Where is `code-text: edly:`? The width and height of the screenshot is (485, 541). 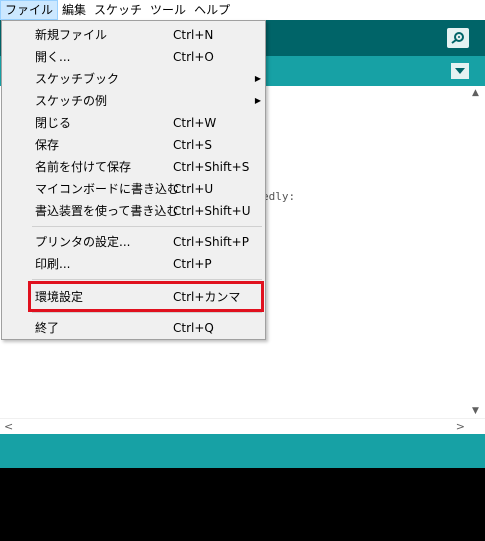 code-text: edly: is located at coordinates (279, 196).